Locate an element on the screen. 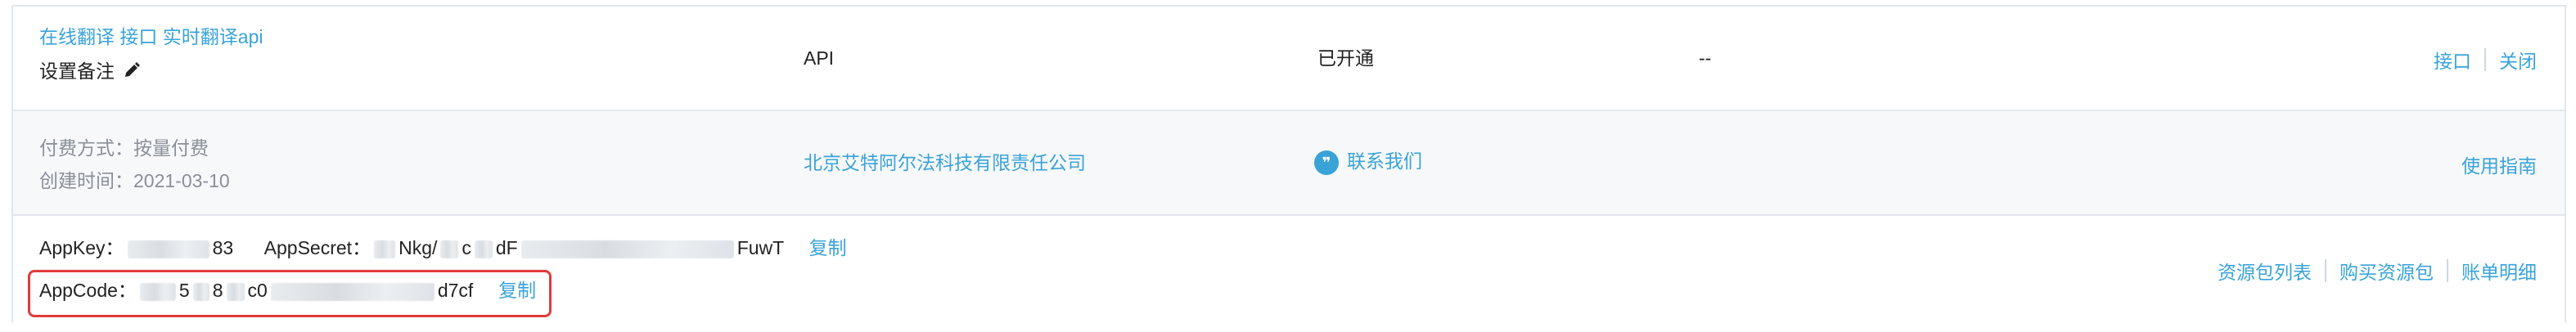 Image resolution: width=2576 pixels, height=332 pixels. remark-text: 设置备注 is located at coordinates (77, 72).